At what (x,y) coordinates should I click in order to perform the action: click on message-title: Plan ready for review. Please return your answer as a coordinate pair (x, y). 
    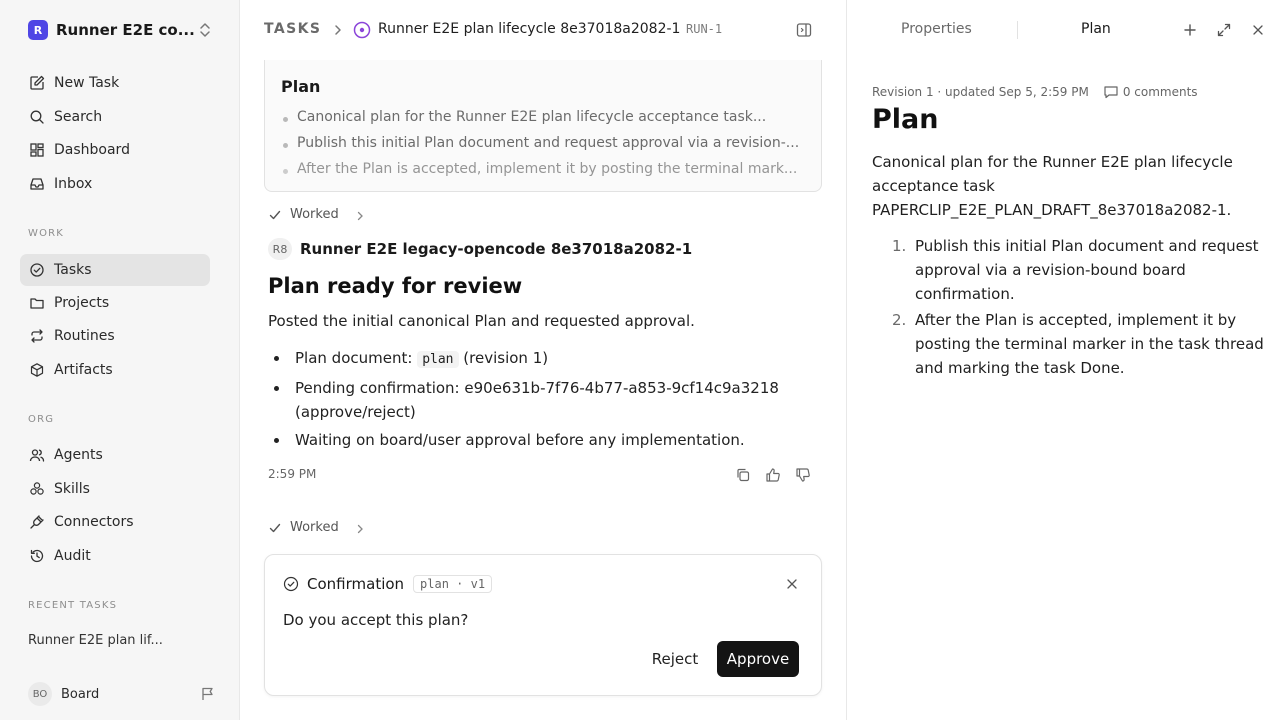
    Looking at the image, I should click on (395, 286).